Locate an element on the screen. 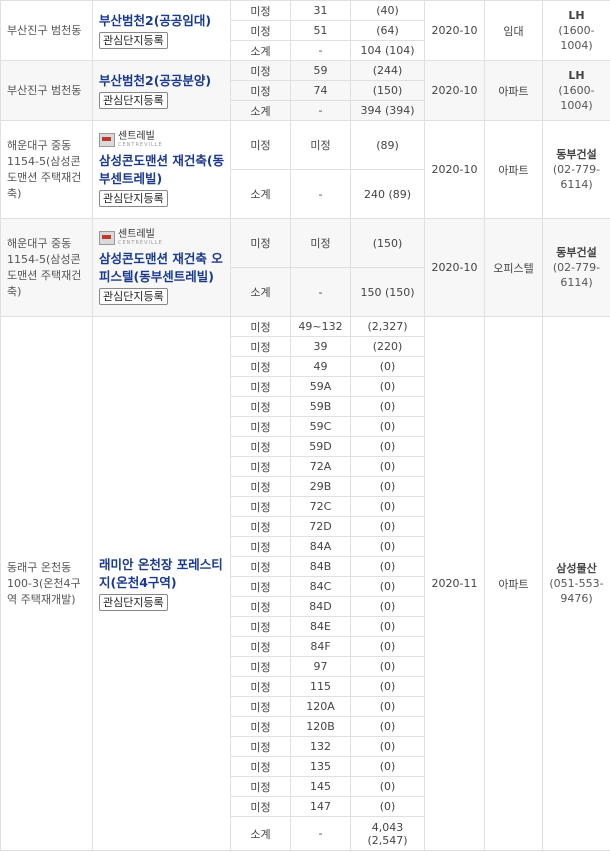 Image resolution: width=610 pixels, height=852 pixels. units-cell: (64) is located at coordinates (387, 30).